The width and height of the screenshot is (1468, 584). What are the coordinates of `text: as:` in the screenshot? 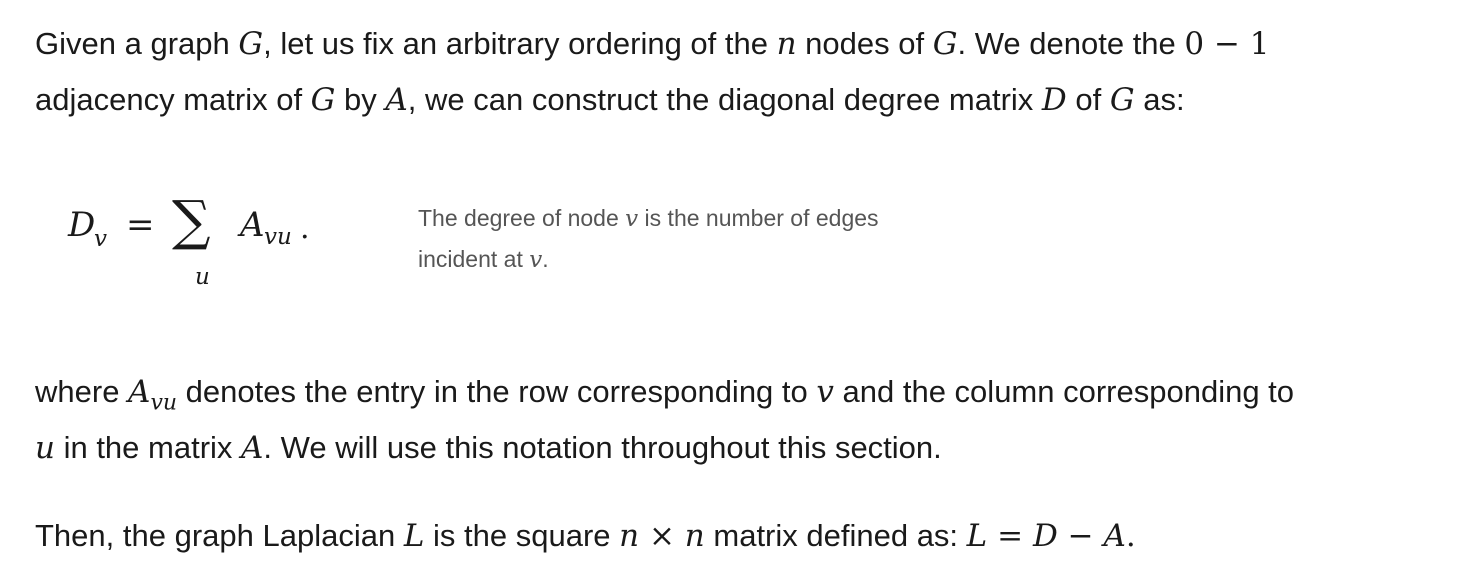 It's located at (1159, 99).